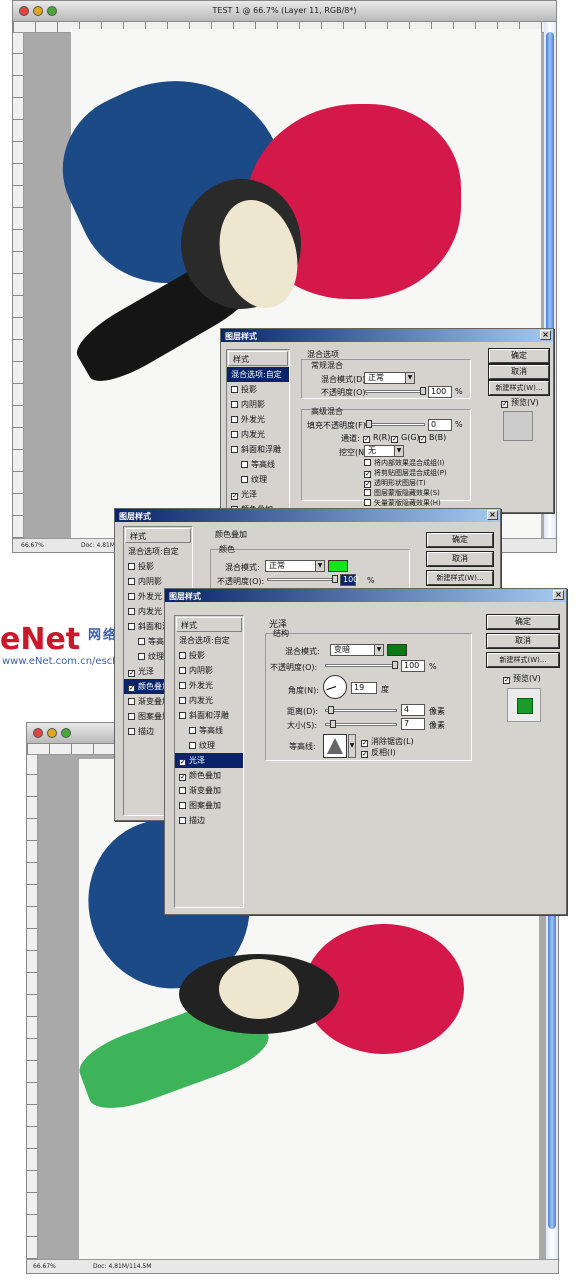  What do you see at coordinates (38, 733) in the screenshot?
I see `close-window-icon` at bounding box center [38, 733].